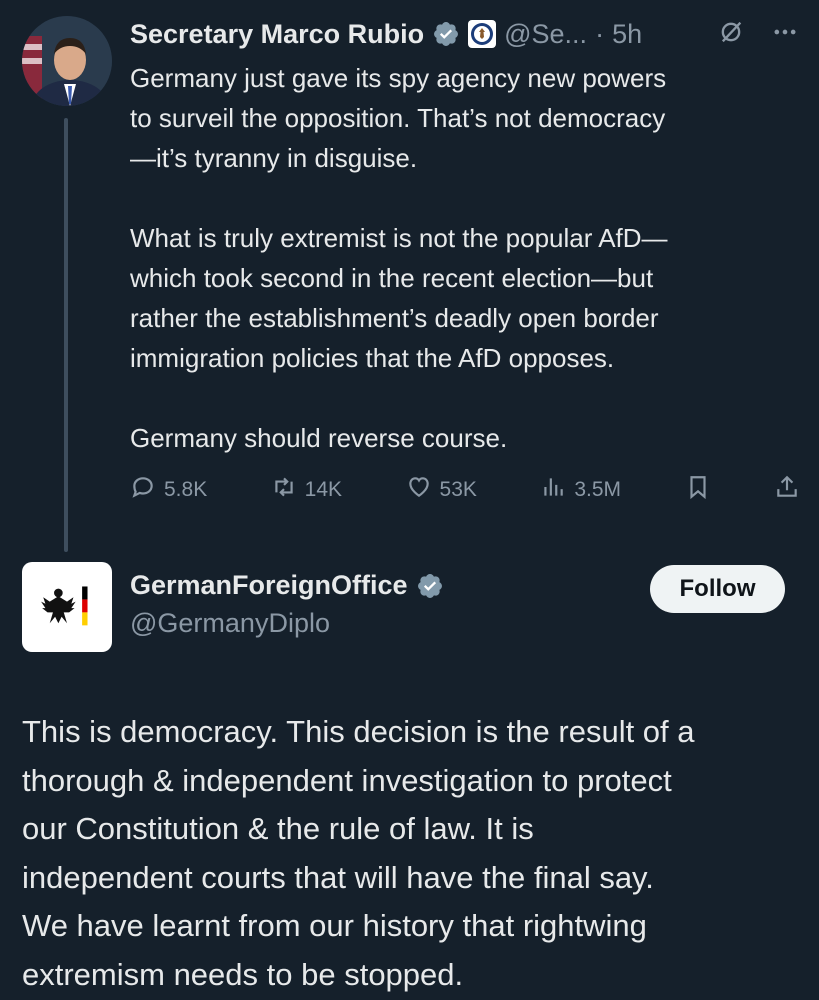 The width and height of the screenshot is (819, 1000). I want to click on avatar-german-foreign-office, so click(67, 607).